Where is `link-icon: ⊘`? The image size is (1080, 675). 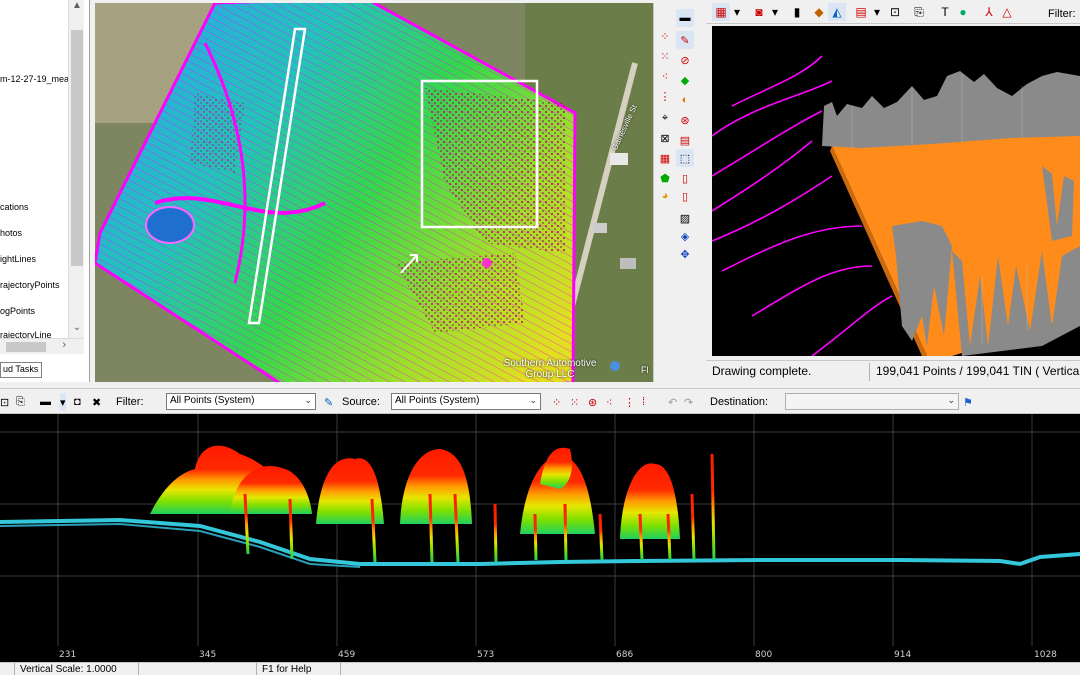 link-icon: ⊘ is located at coordinates (685, 60).